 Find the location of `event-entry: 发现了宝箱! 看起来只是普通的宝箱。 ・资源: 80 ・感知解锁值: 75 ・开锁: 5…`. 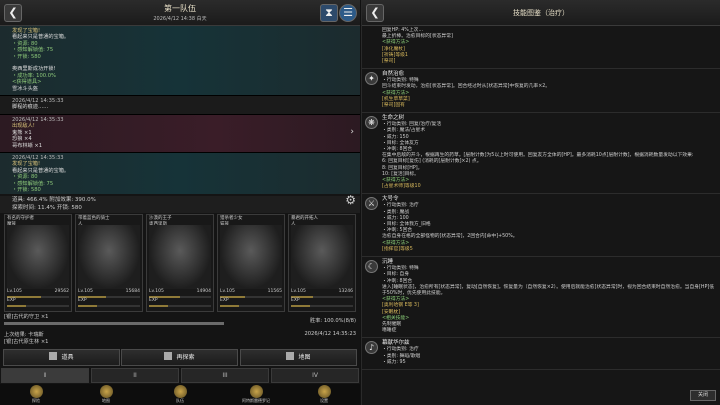

event-entry: 发现了宝箱! 看起来只是普通的宝箱。 ・资源: 80 ・感知解锁值: 75 ・开锁: 5… is located at coordinates (180, 61).